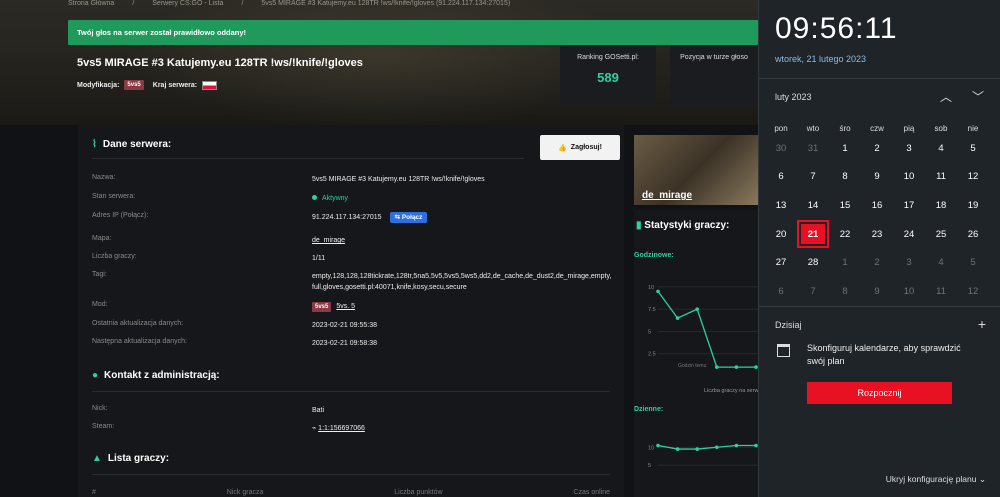 The width and height of the screenshot is (1000, 497). Describe the element at coordinates (813, 148) in the screenshot. I see `calendar-day: 31` at that location.